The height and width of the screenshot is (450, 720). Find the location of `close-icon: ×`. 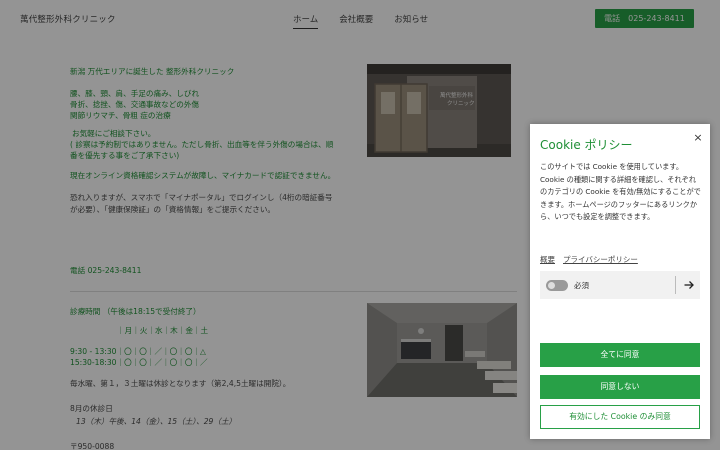

close-icon: × is located at coordinates (698, 138).